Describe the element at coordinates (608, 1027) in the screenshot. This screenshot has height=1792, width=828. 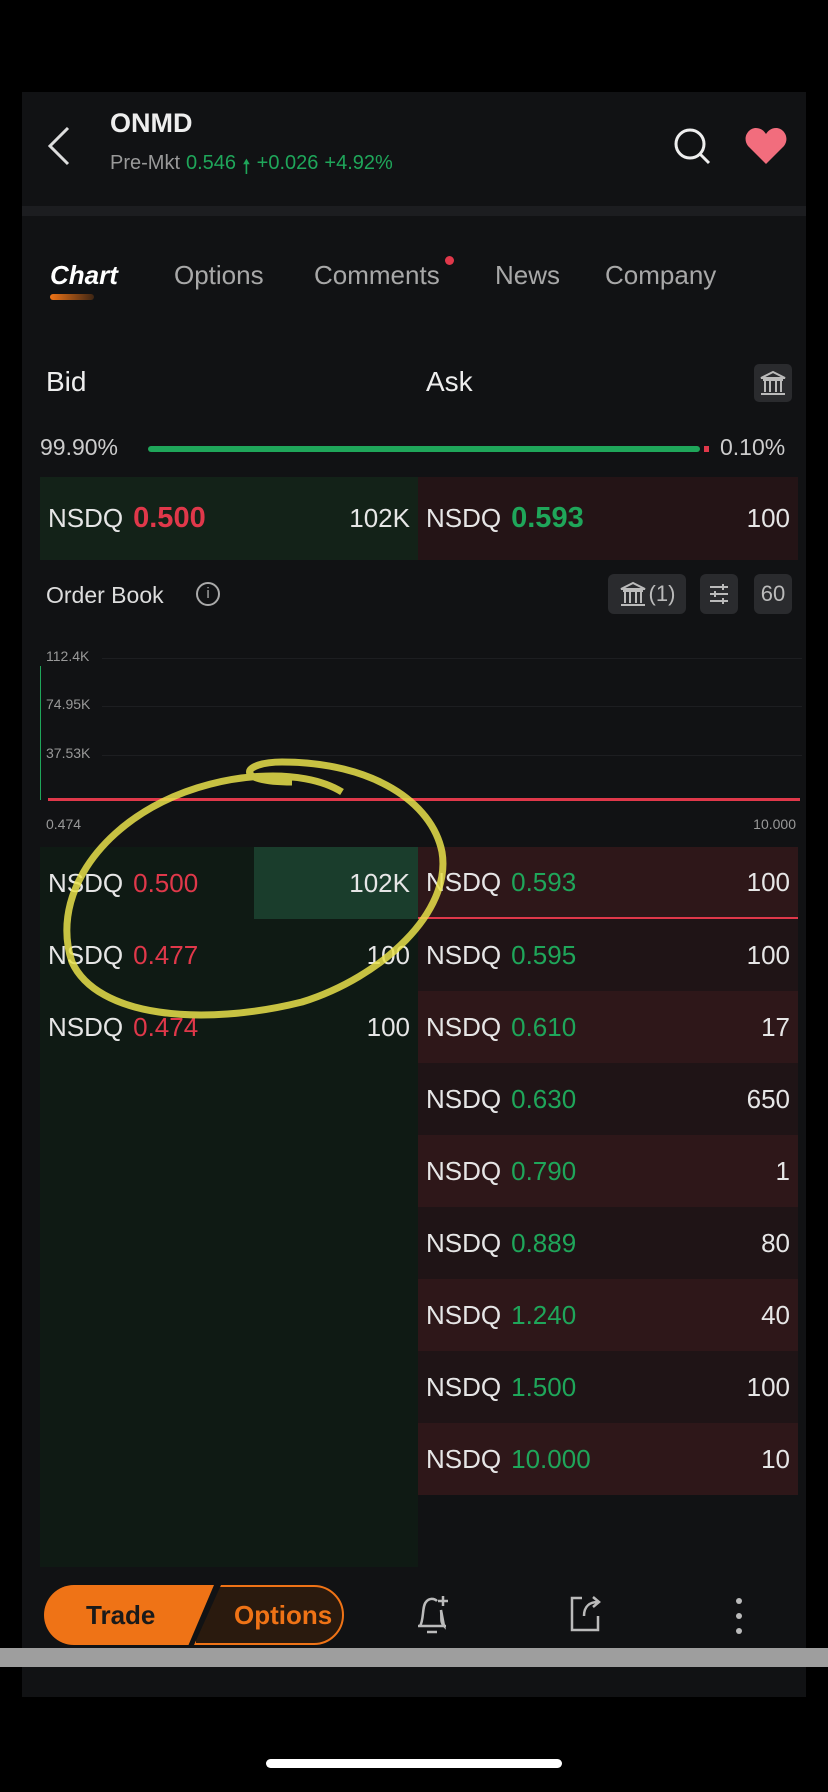
I see `ask-row: NSDQ 0.610 17` at that location.